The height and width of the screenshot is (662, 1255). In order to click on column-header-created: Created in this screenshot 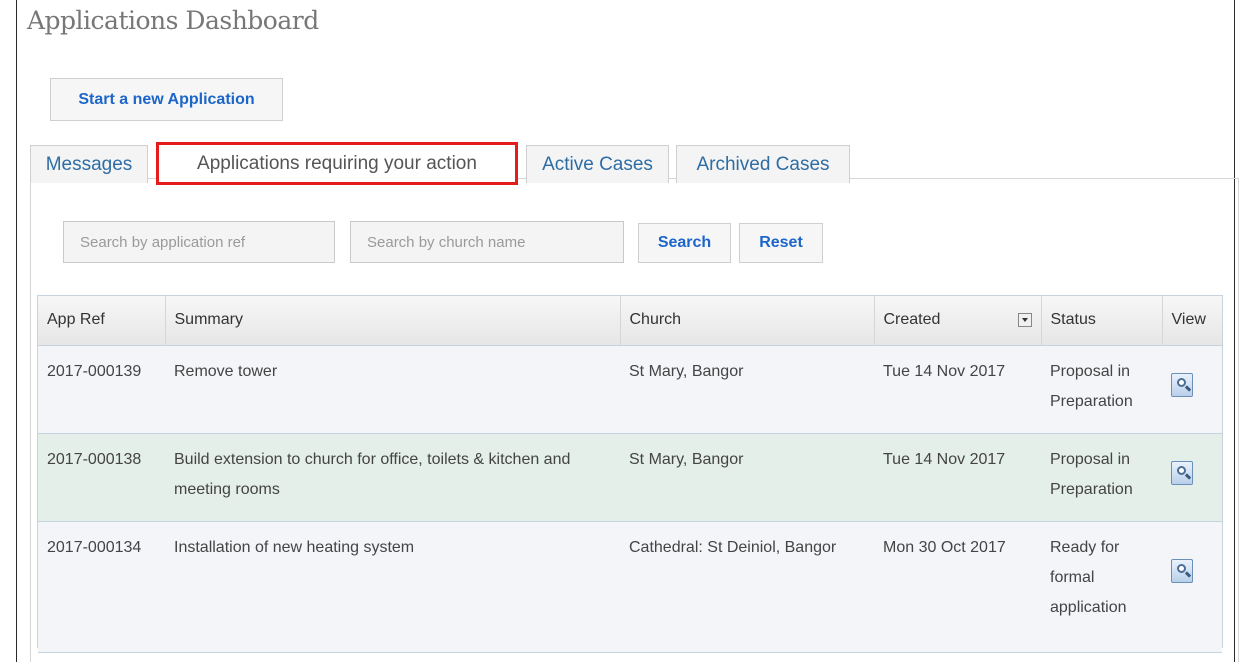, I will do `click(958, 321)`.